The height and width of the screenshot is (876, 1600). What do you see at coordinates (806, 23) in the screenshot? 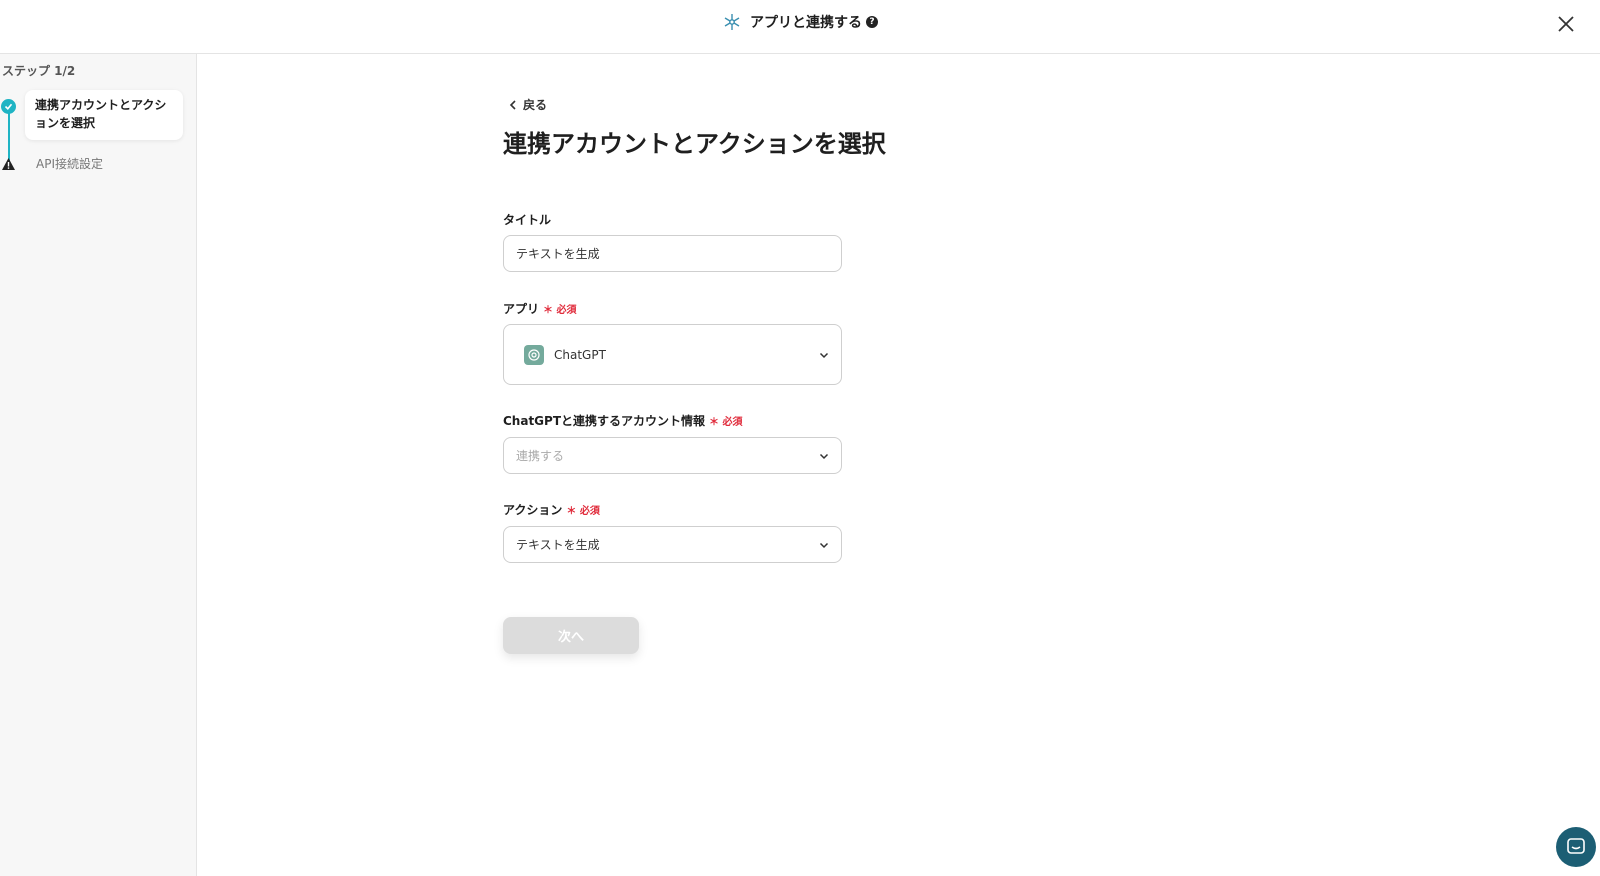
I see `header-title: アプリと連携する` at bounding box center [806, 23].